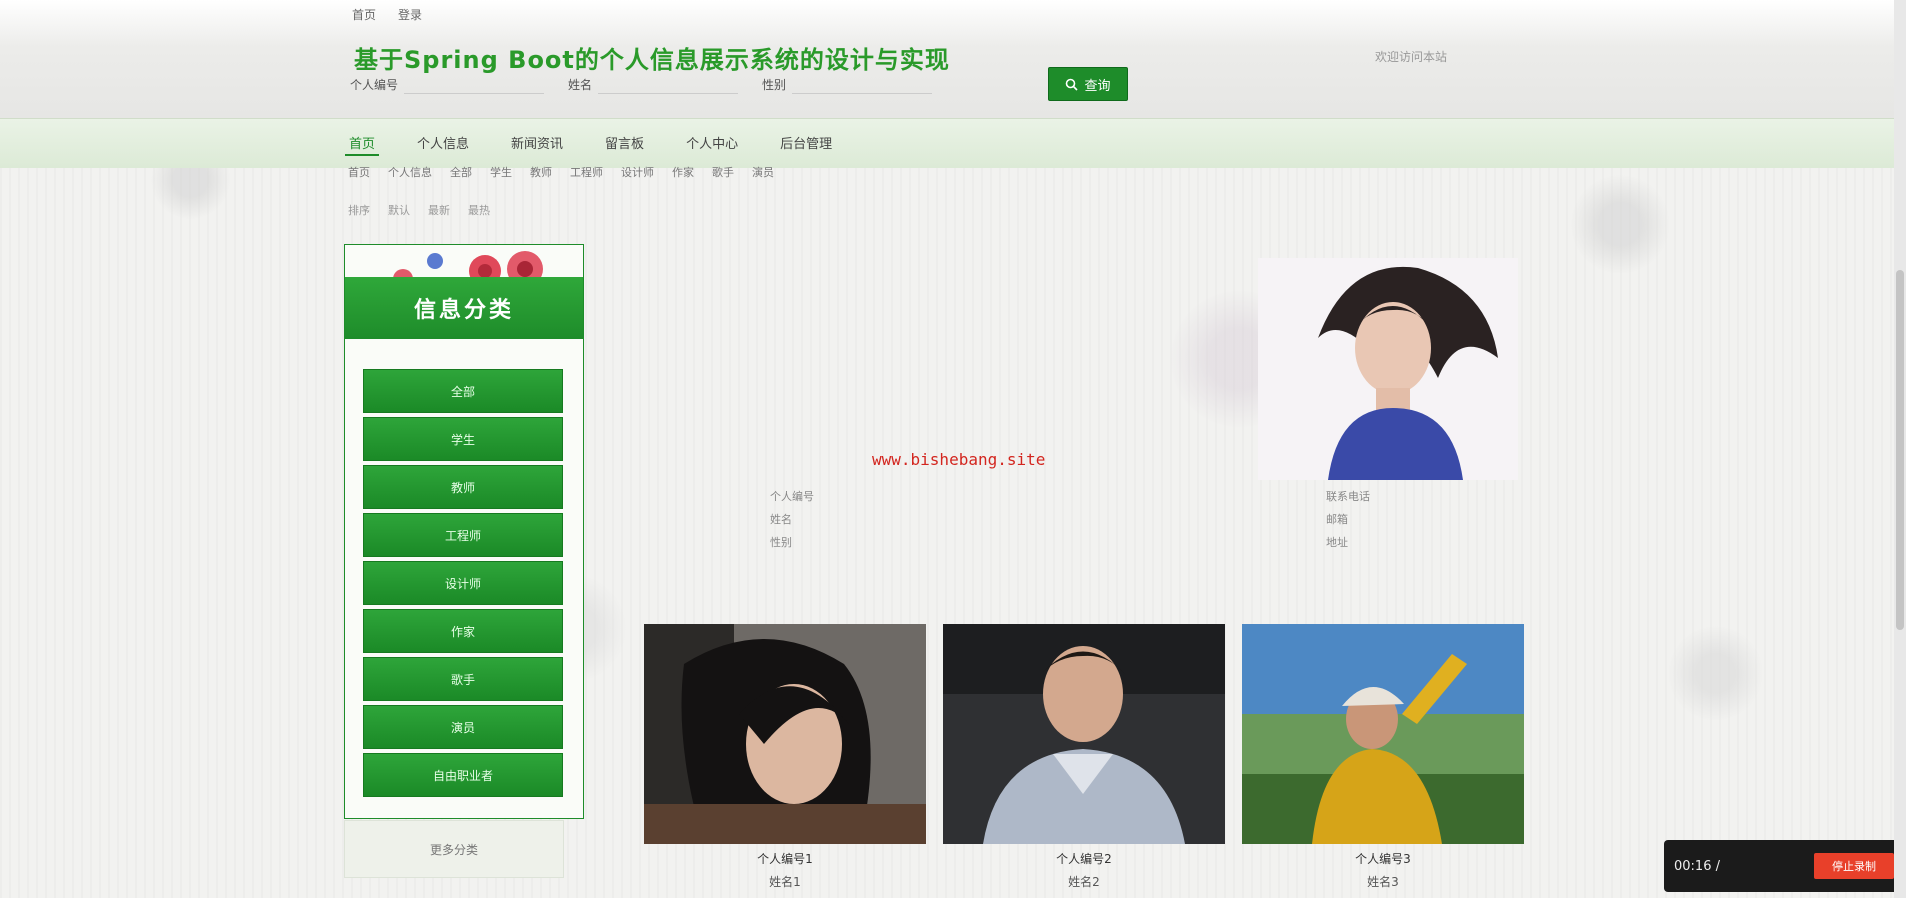  Describe the element at coordinates (580, 84) in the screenshot. I see `search-label-name: 姓名` at that location.